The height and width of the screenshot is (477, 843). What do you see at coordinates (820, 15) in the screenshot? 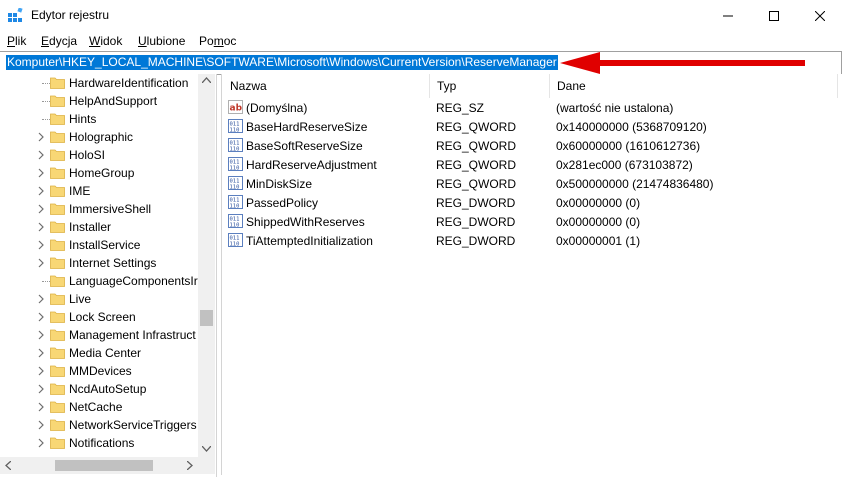
I see `close-button` at bounding box center [820, 15].